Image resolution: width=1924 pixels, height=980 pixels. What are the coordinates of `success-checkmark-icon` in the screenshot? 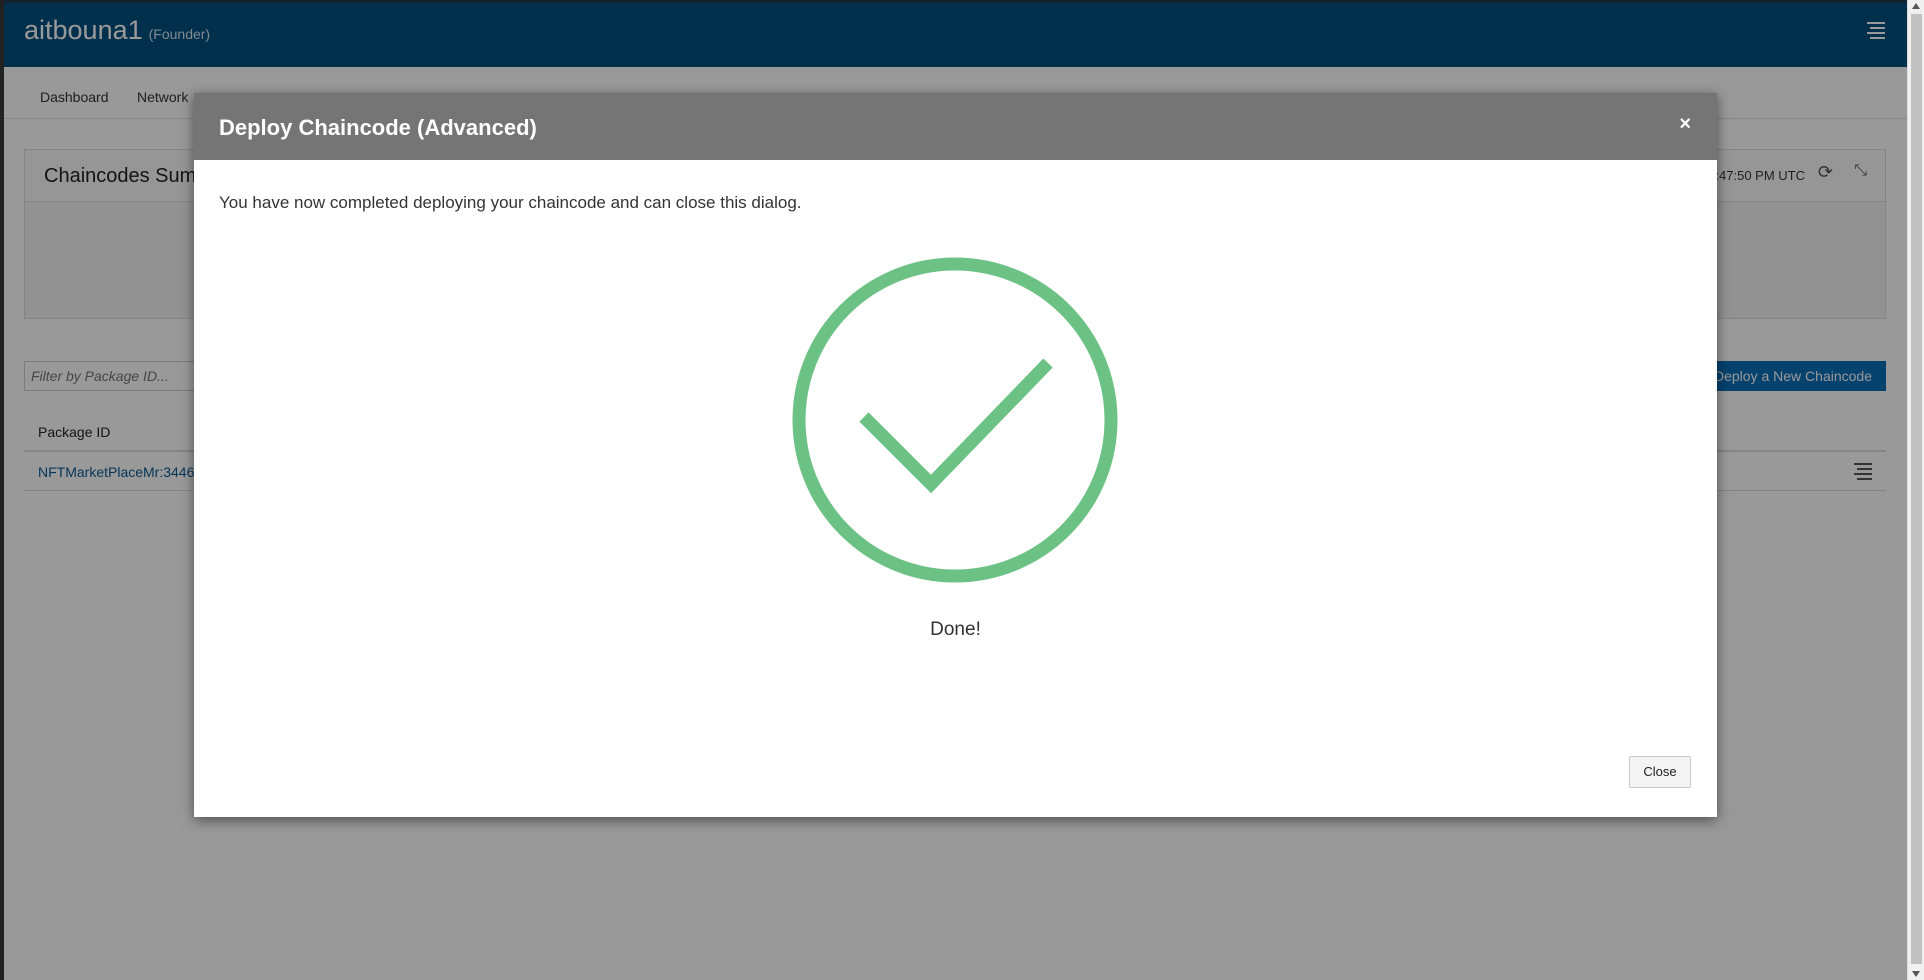 It's located at (955, 420).